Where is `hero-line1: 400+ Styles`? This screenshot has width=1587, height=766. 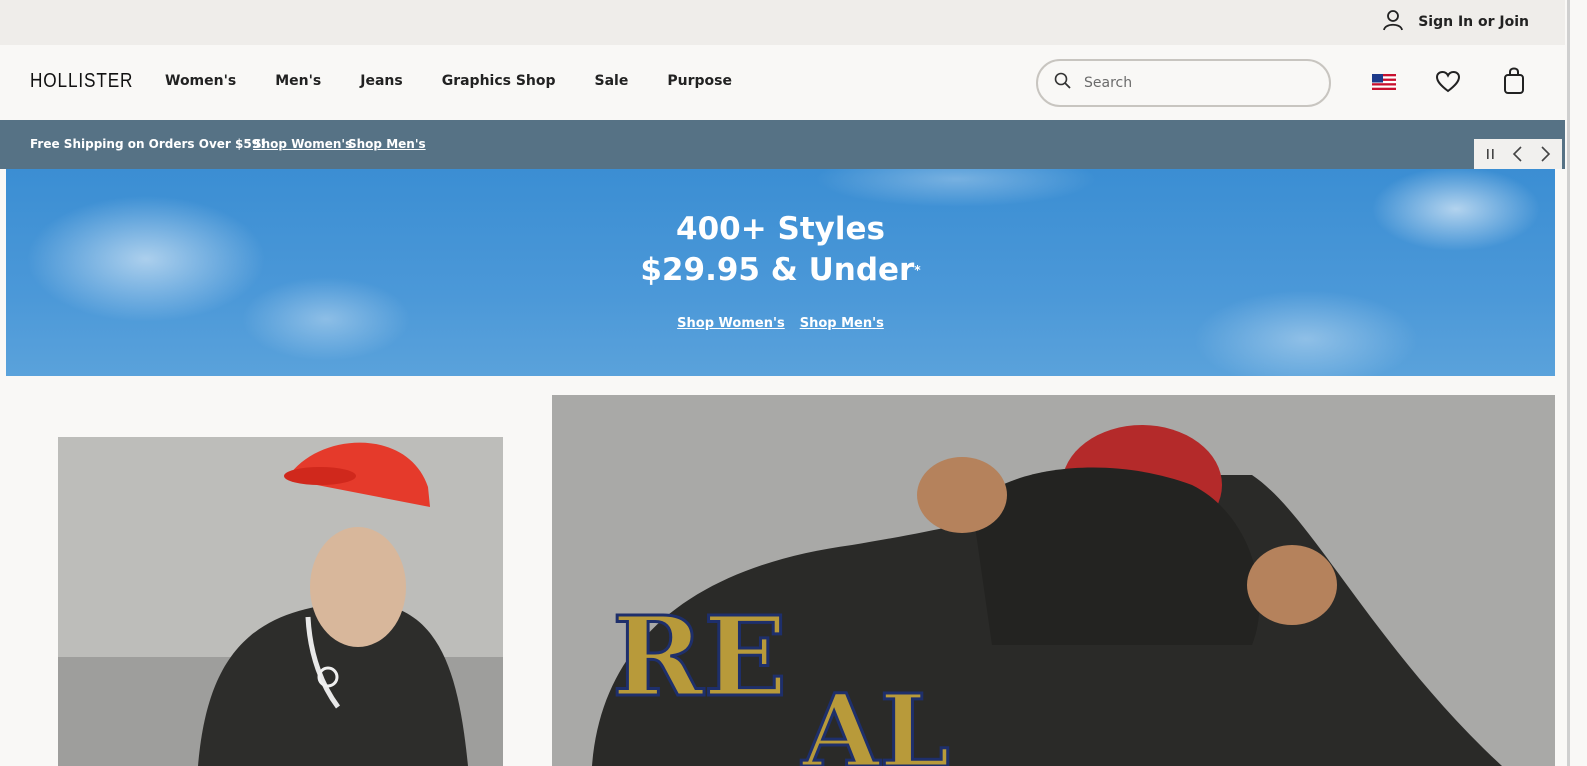 hero-line1: 400+ Styles is located at coordinates (780, 229).